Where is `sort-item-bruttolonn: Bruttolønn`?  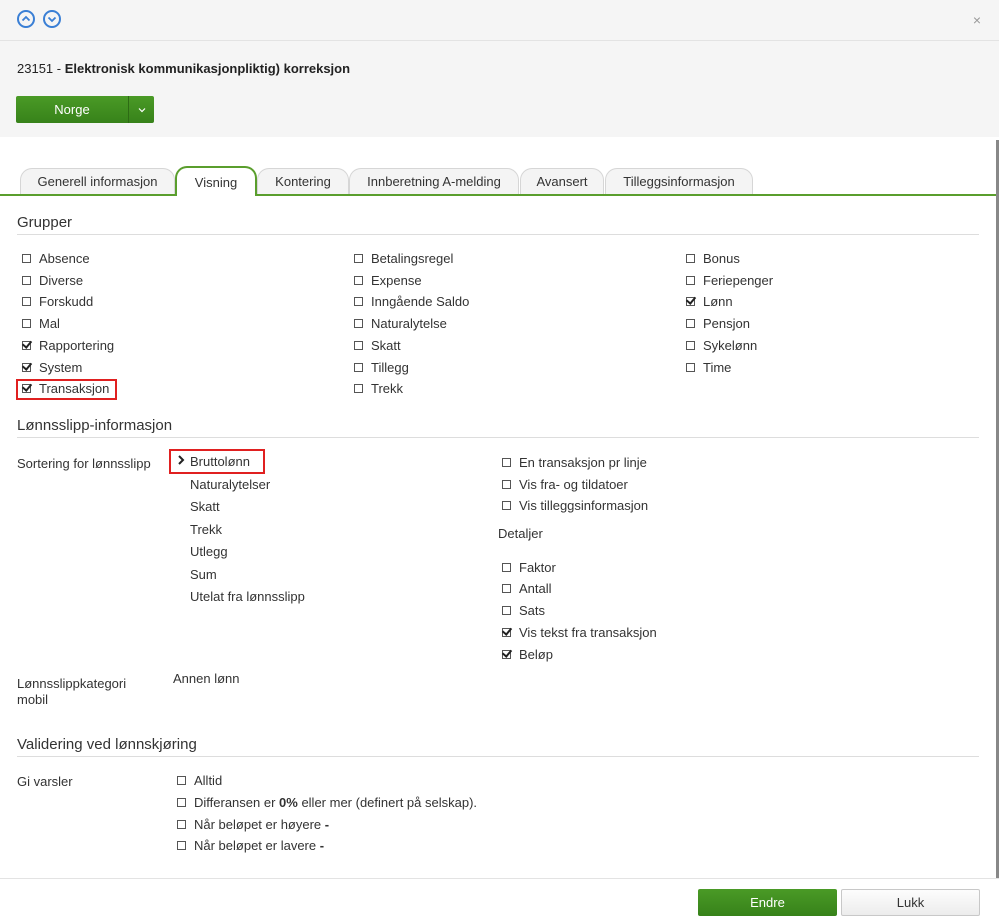
sort-item-bruttolonn: Bruttolønn is located at coordinates (220, 461).